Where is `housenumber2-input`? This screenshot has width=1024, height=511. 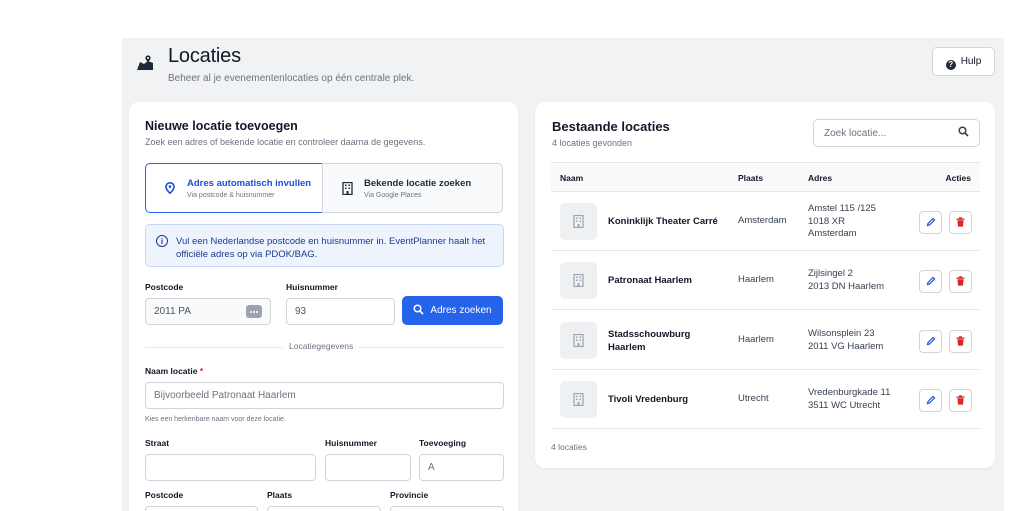 housenumber2-input is located at coordinates (368, 467).